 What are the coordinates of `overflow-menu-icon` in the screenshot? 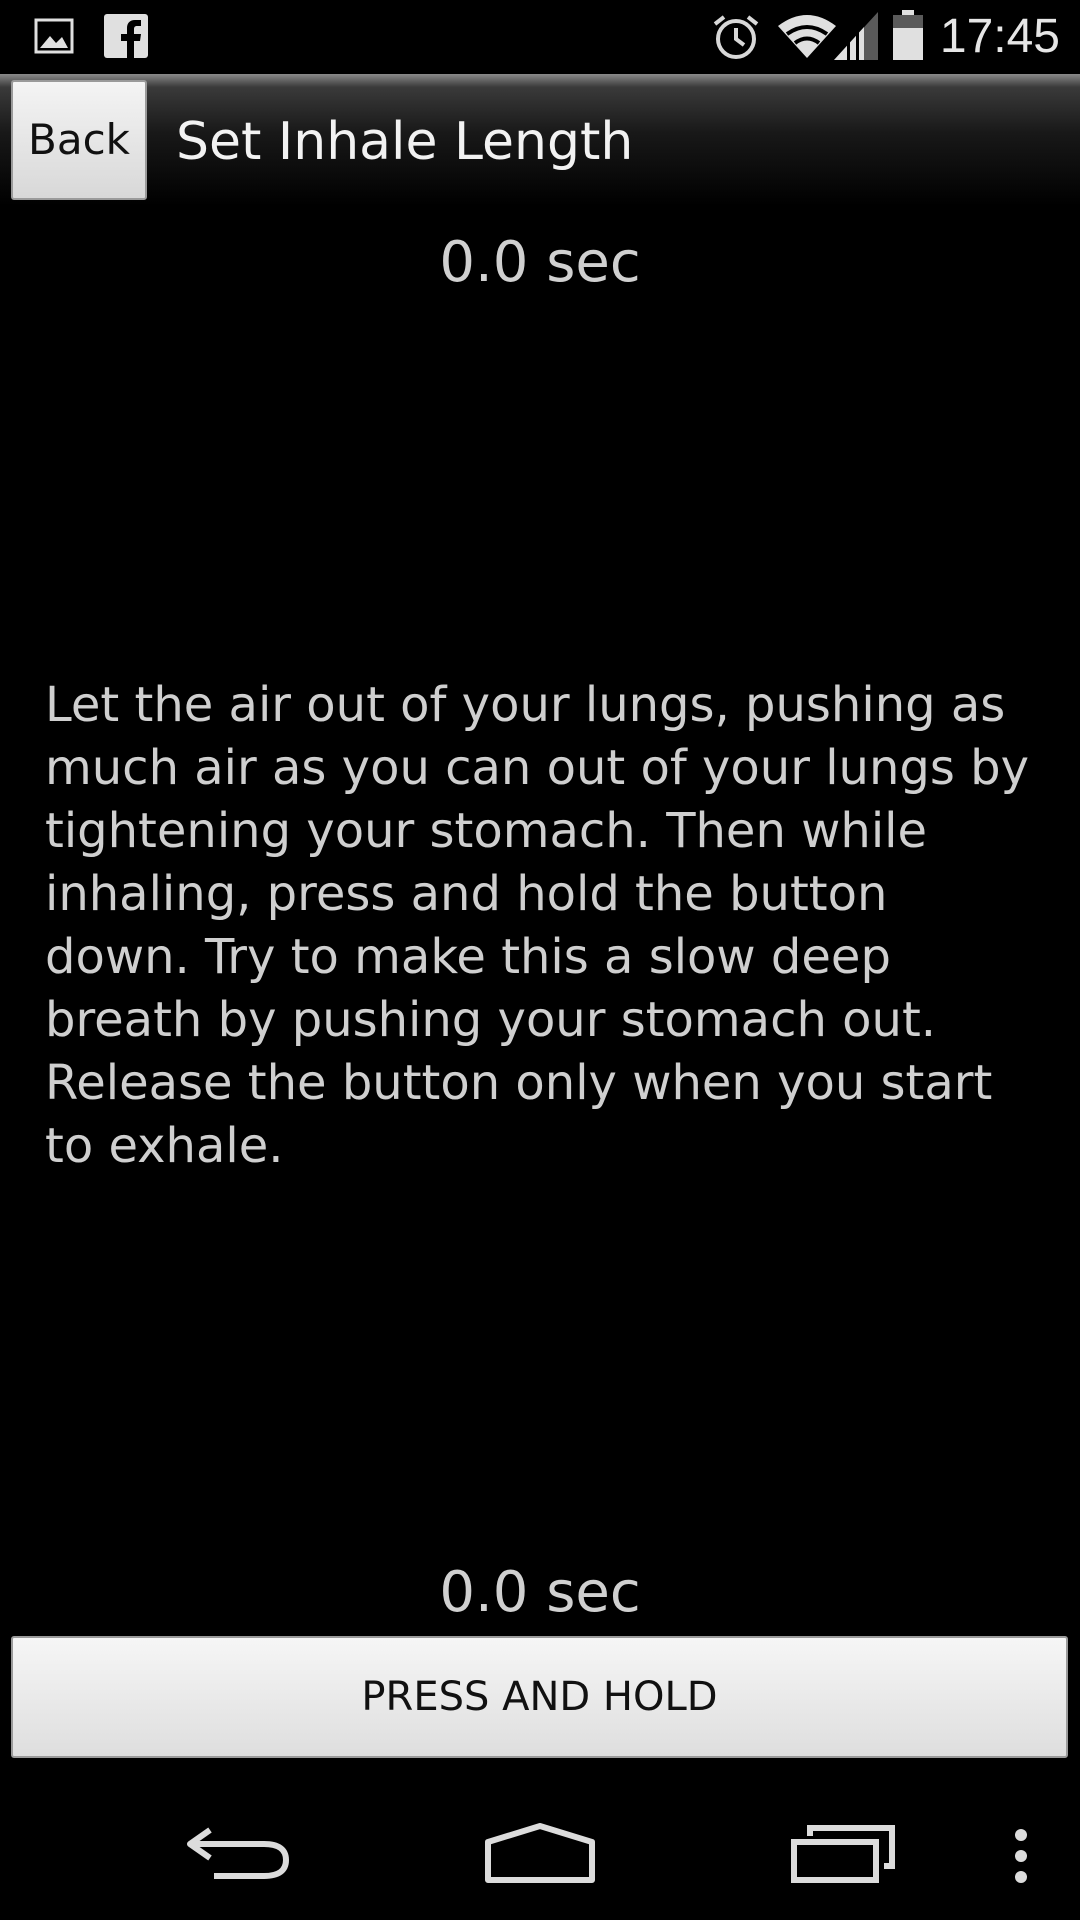 It's located at (1021, 1858).